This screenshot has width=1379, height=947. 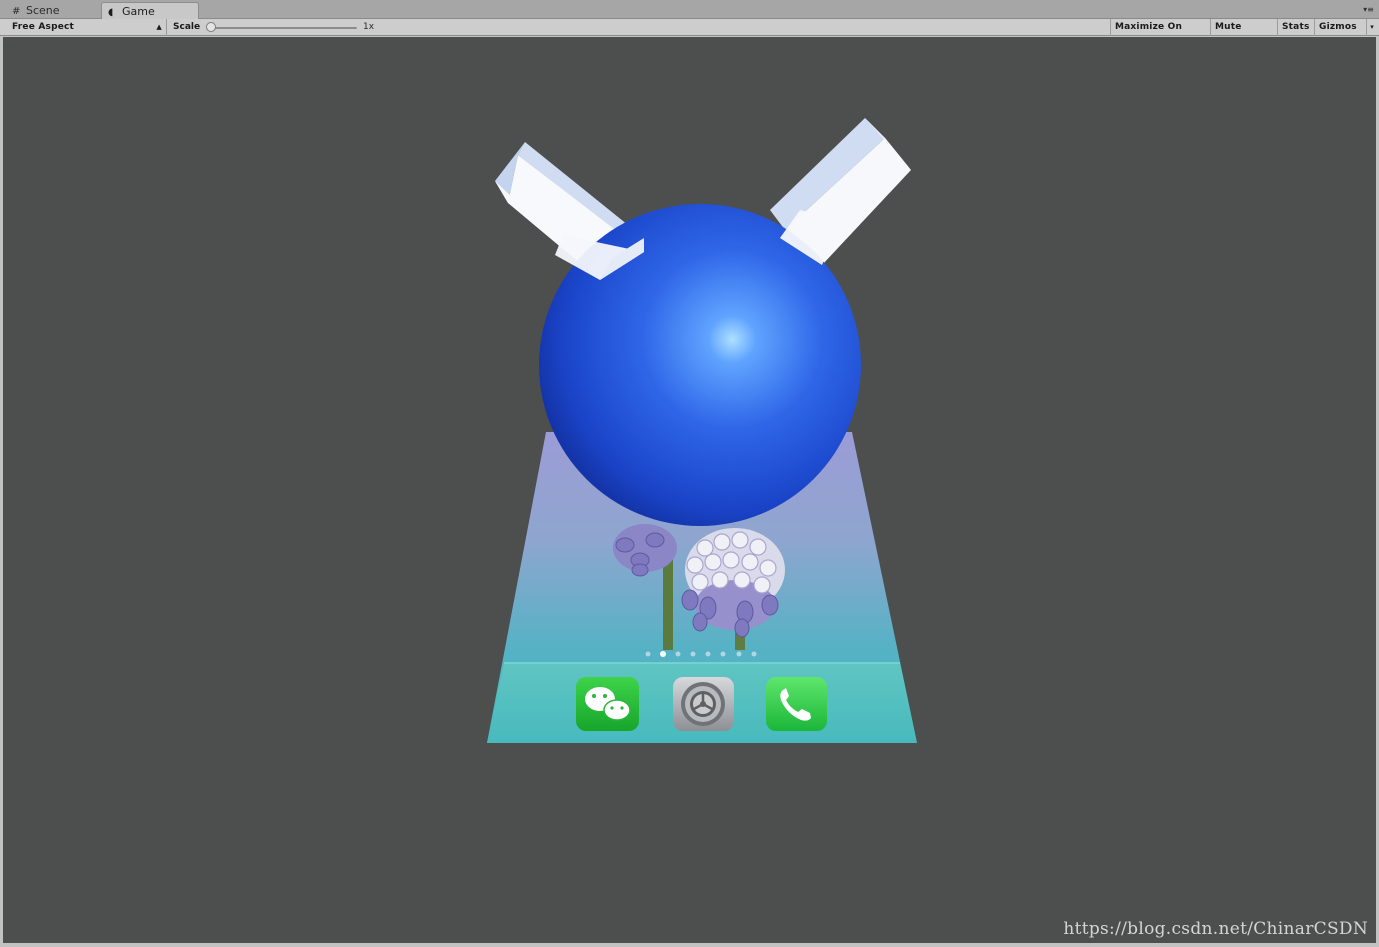 What do you see at coordinates (284, 28) in the screenshot?
I see `scale-slider-track` at bounding box center [284, 28].